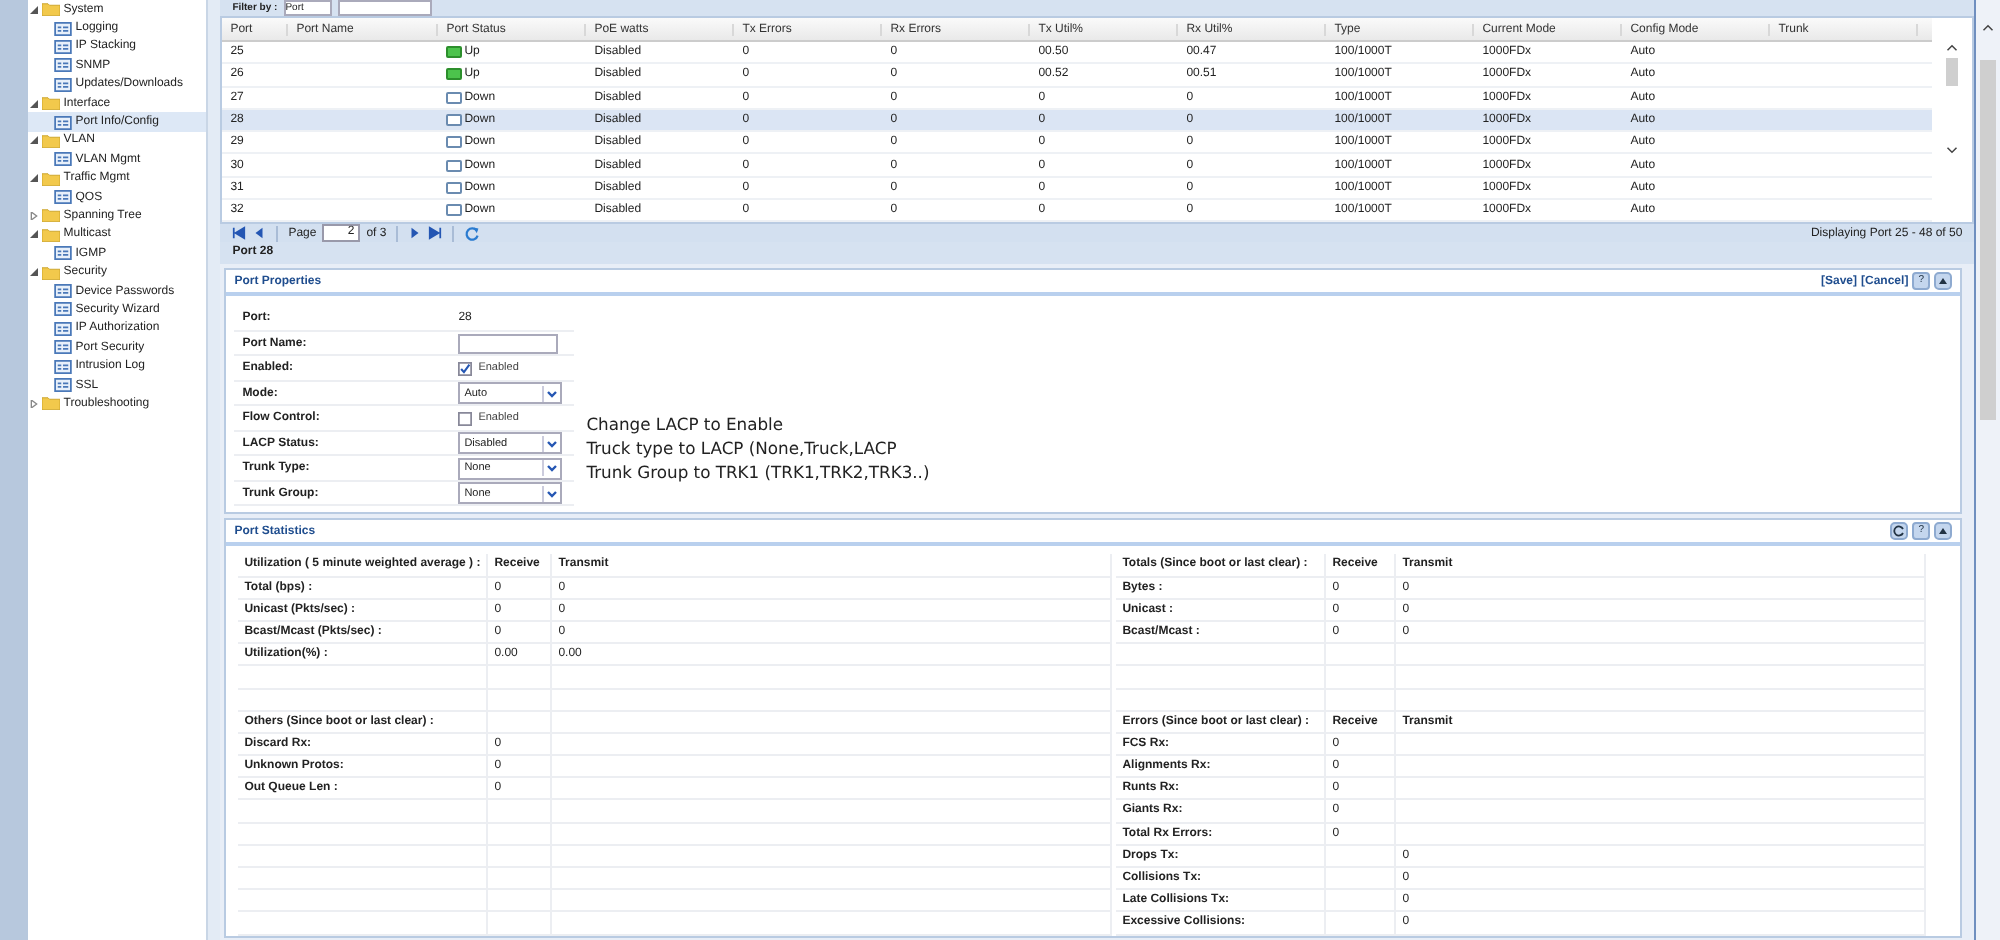 This screenshot has width=2000, height=940. Describe the element at coordinates (686, 424) in the screenshot. I see `annotation-text: Change LACP to Enable` at that location.